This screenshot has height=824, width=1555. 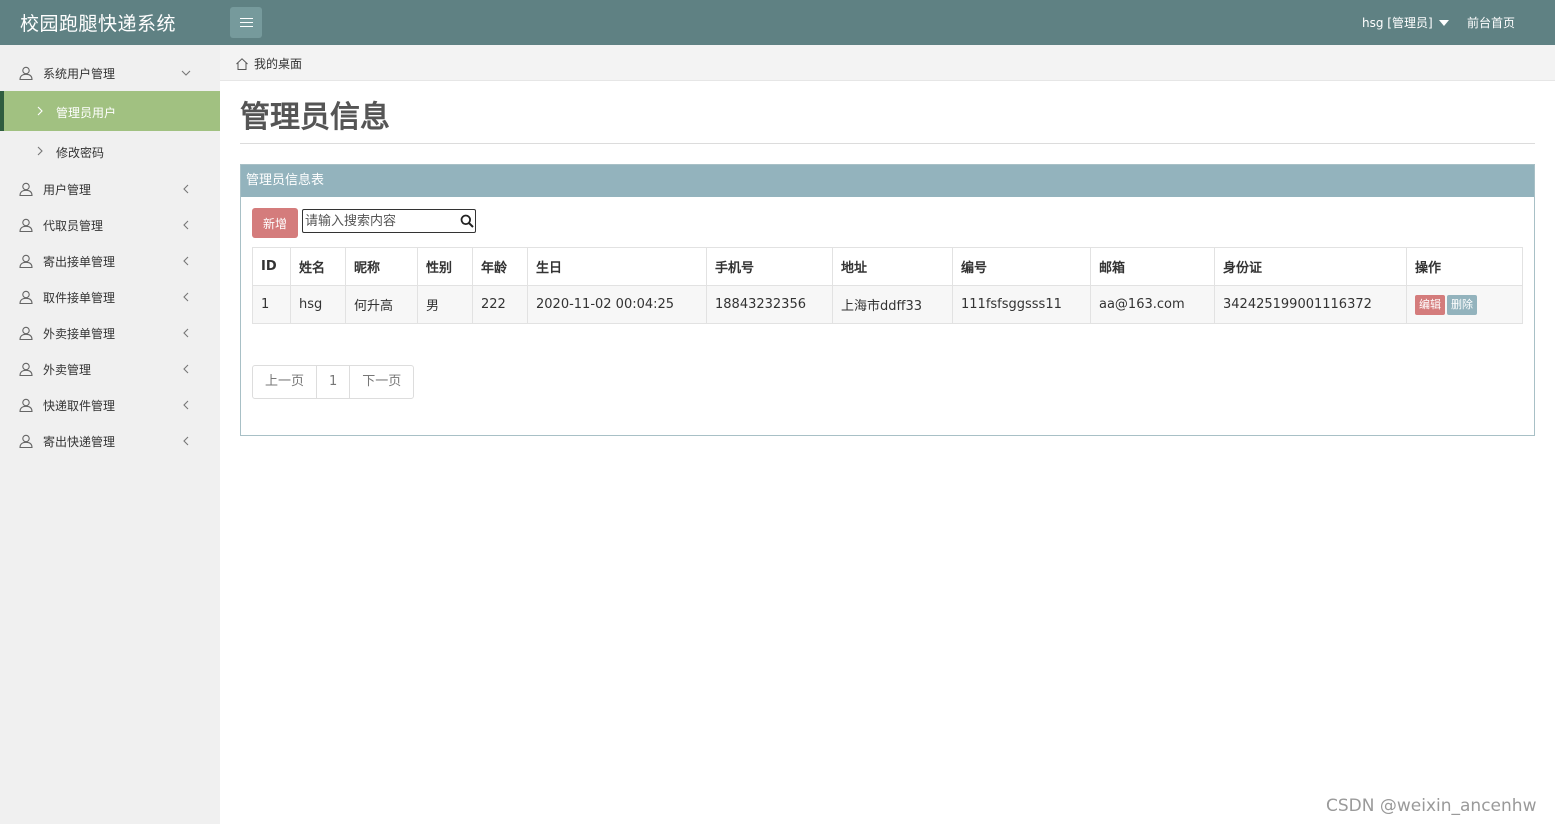 I want to click on app-title: 校园跑腿快递系统, so click(x=98, y=24).